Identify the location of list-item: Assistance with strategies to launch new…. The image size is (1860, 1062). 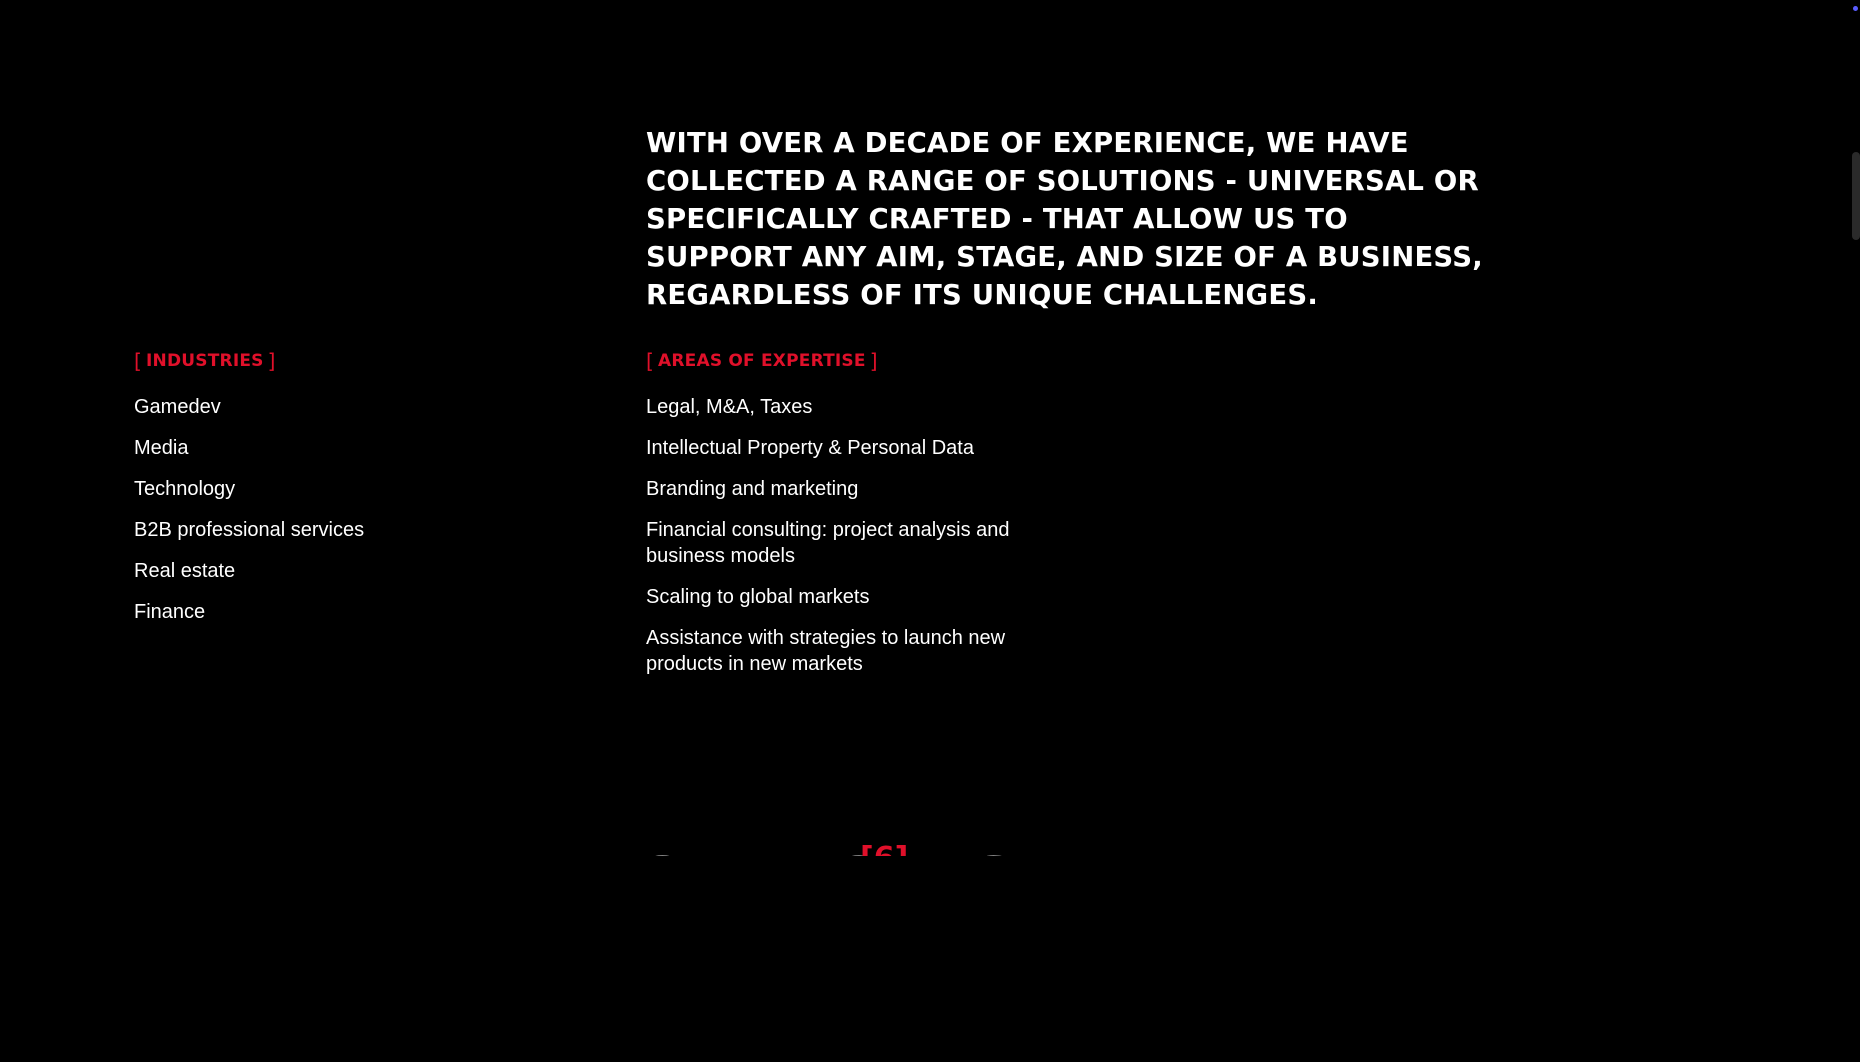
(826, 651).